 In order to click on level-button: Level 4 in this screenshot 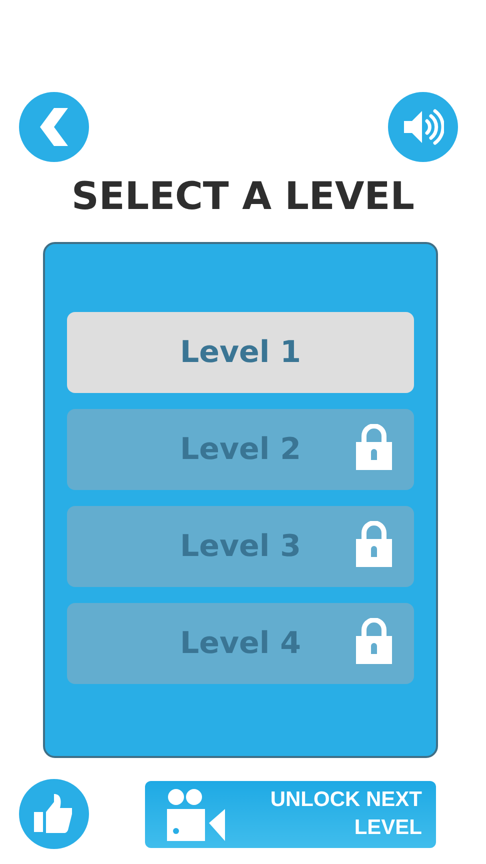, I will do `click(240, 643)`.